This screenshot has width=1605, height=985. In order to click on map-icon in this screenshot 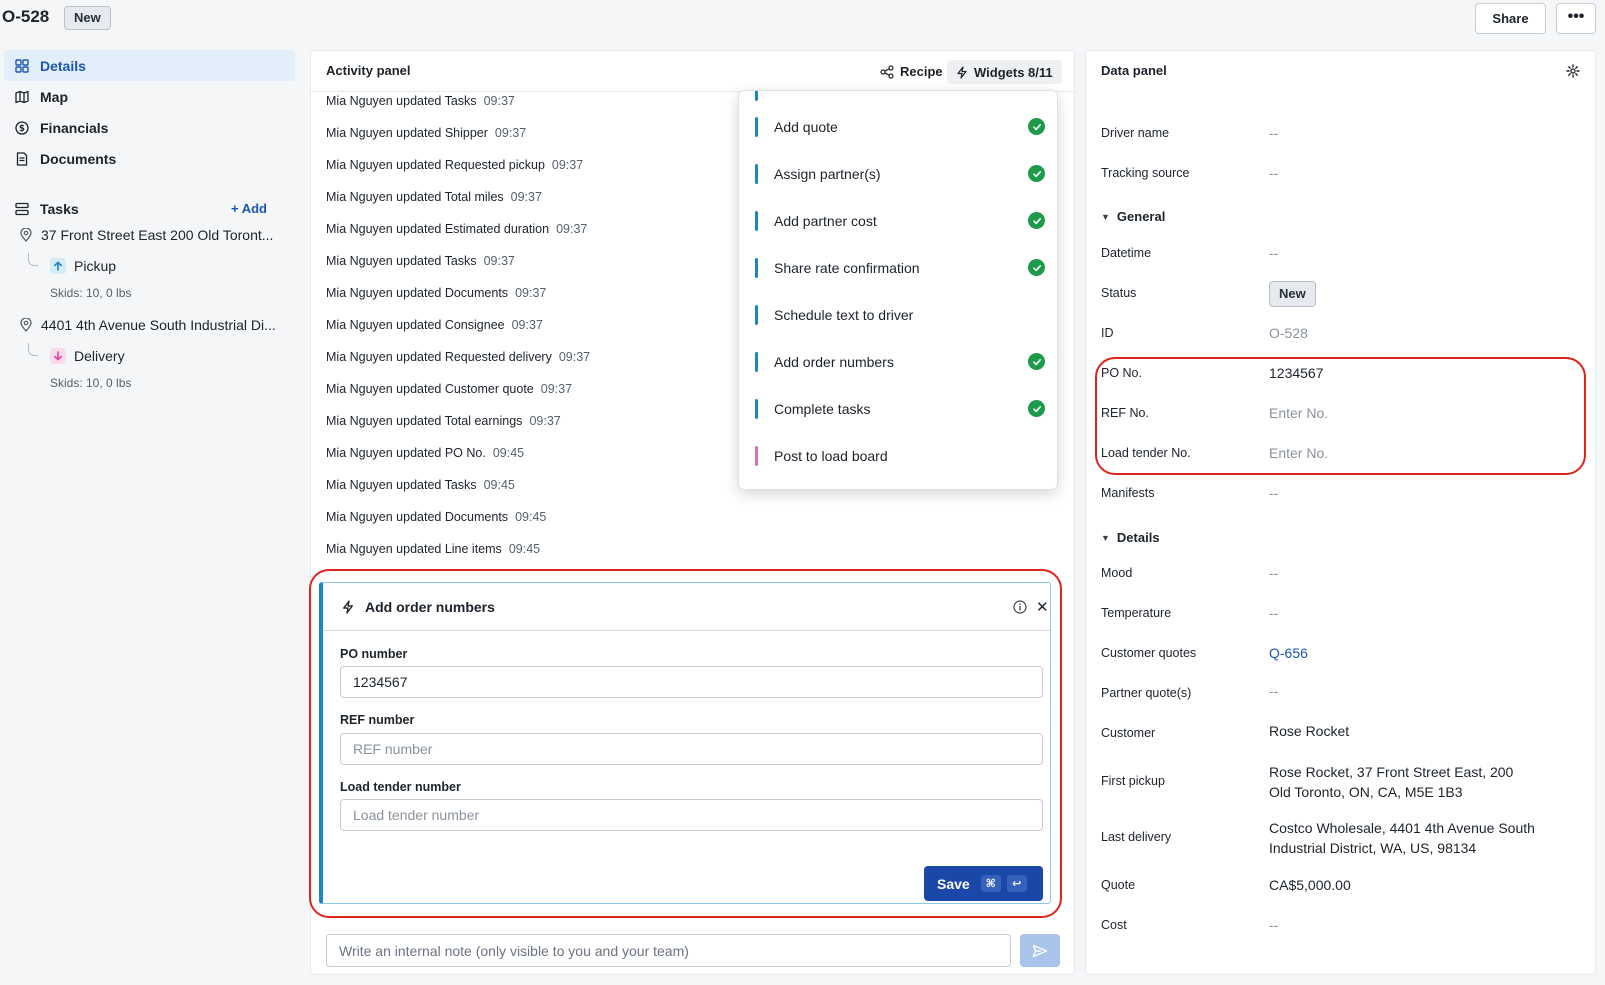, I will do `click(22, 97)`.